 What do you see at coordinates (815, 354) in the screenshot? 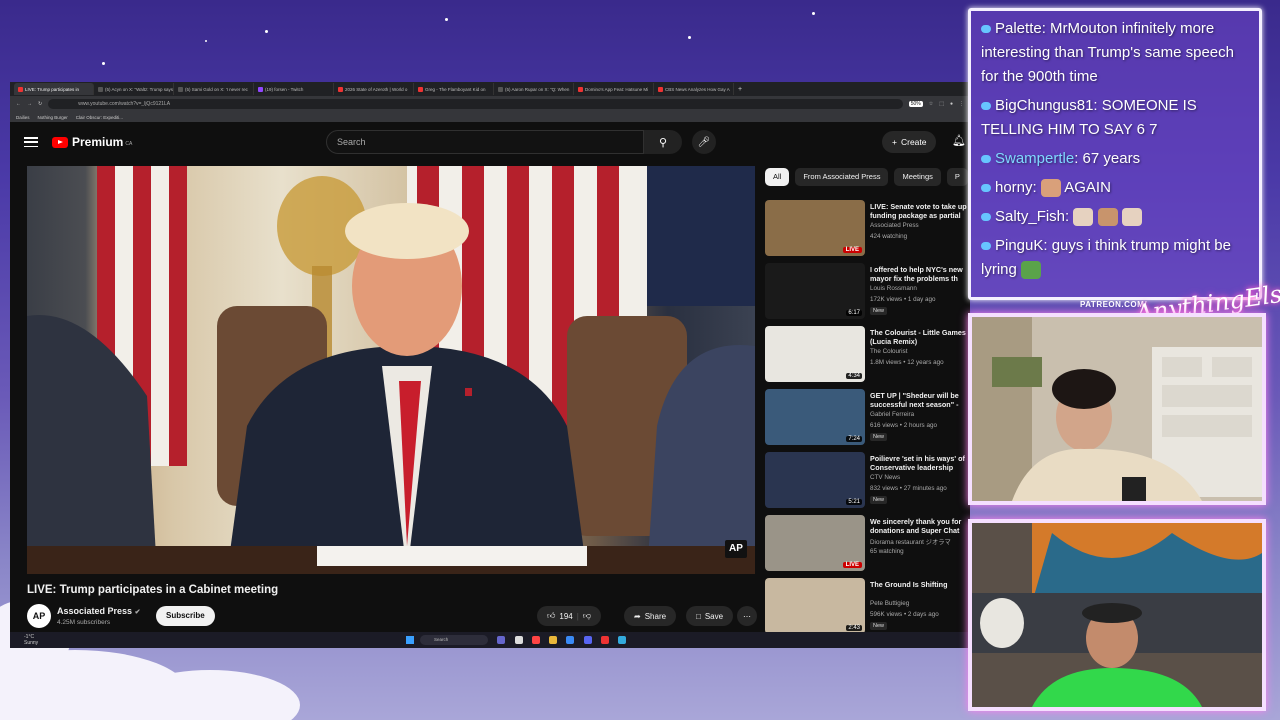
I see `video-thumbnail: 4:34` at bounding box center [815, 354].